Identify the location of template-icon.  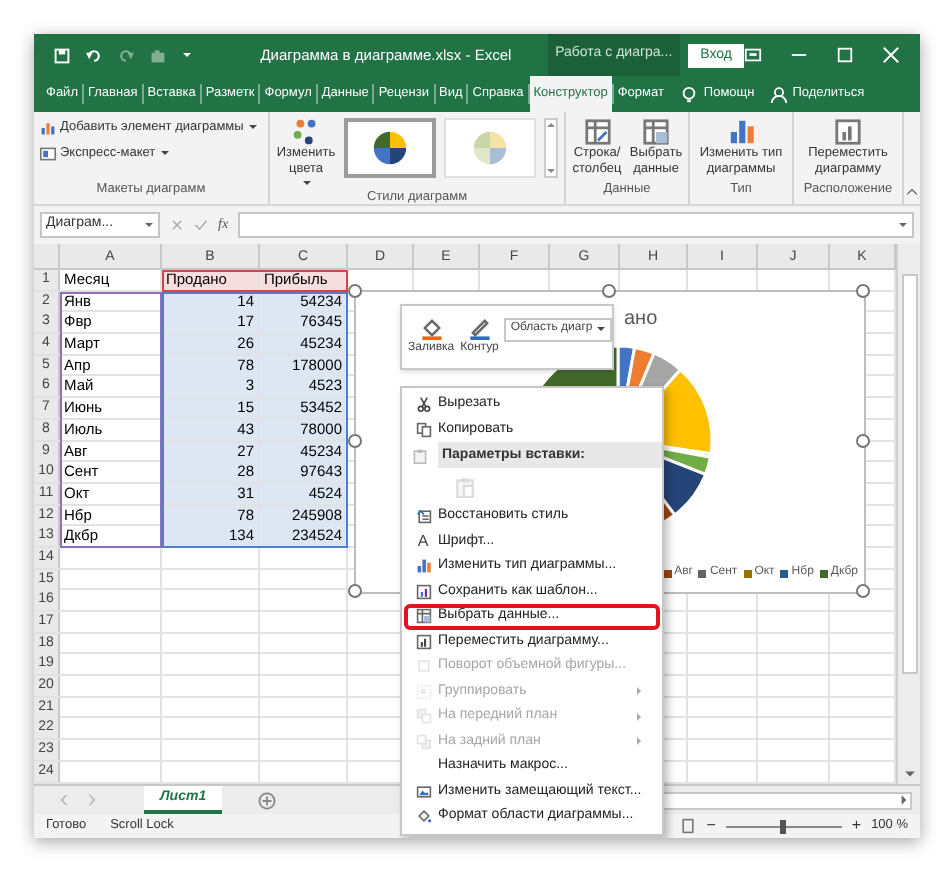
(423, 591).